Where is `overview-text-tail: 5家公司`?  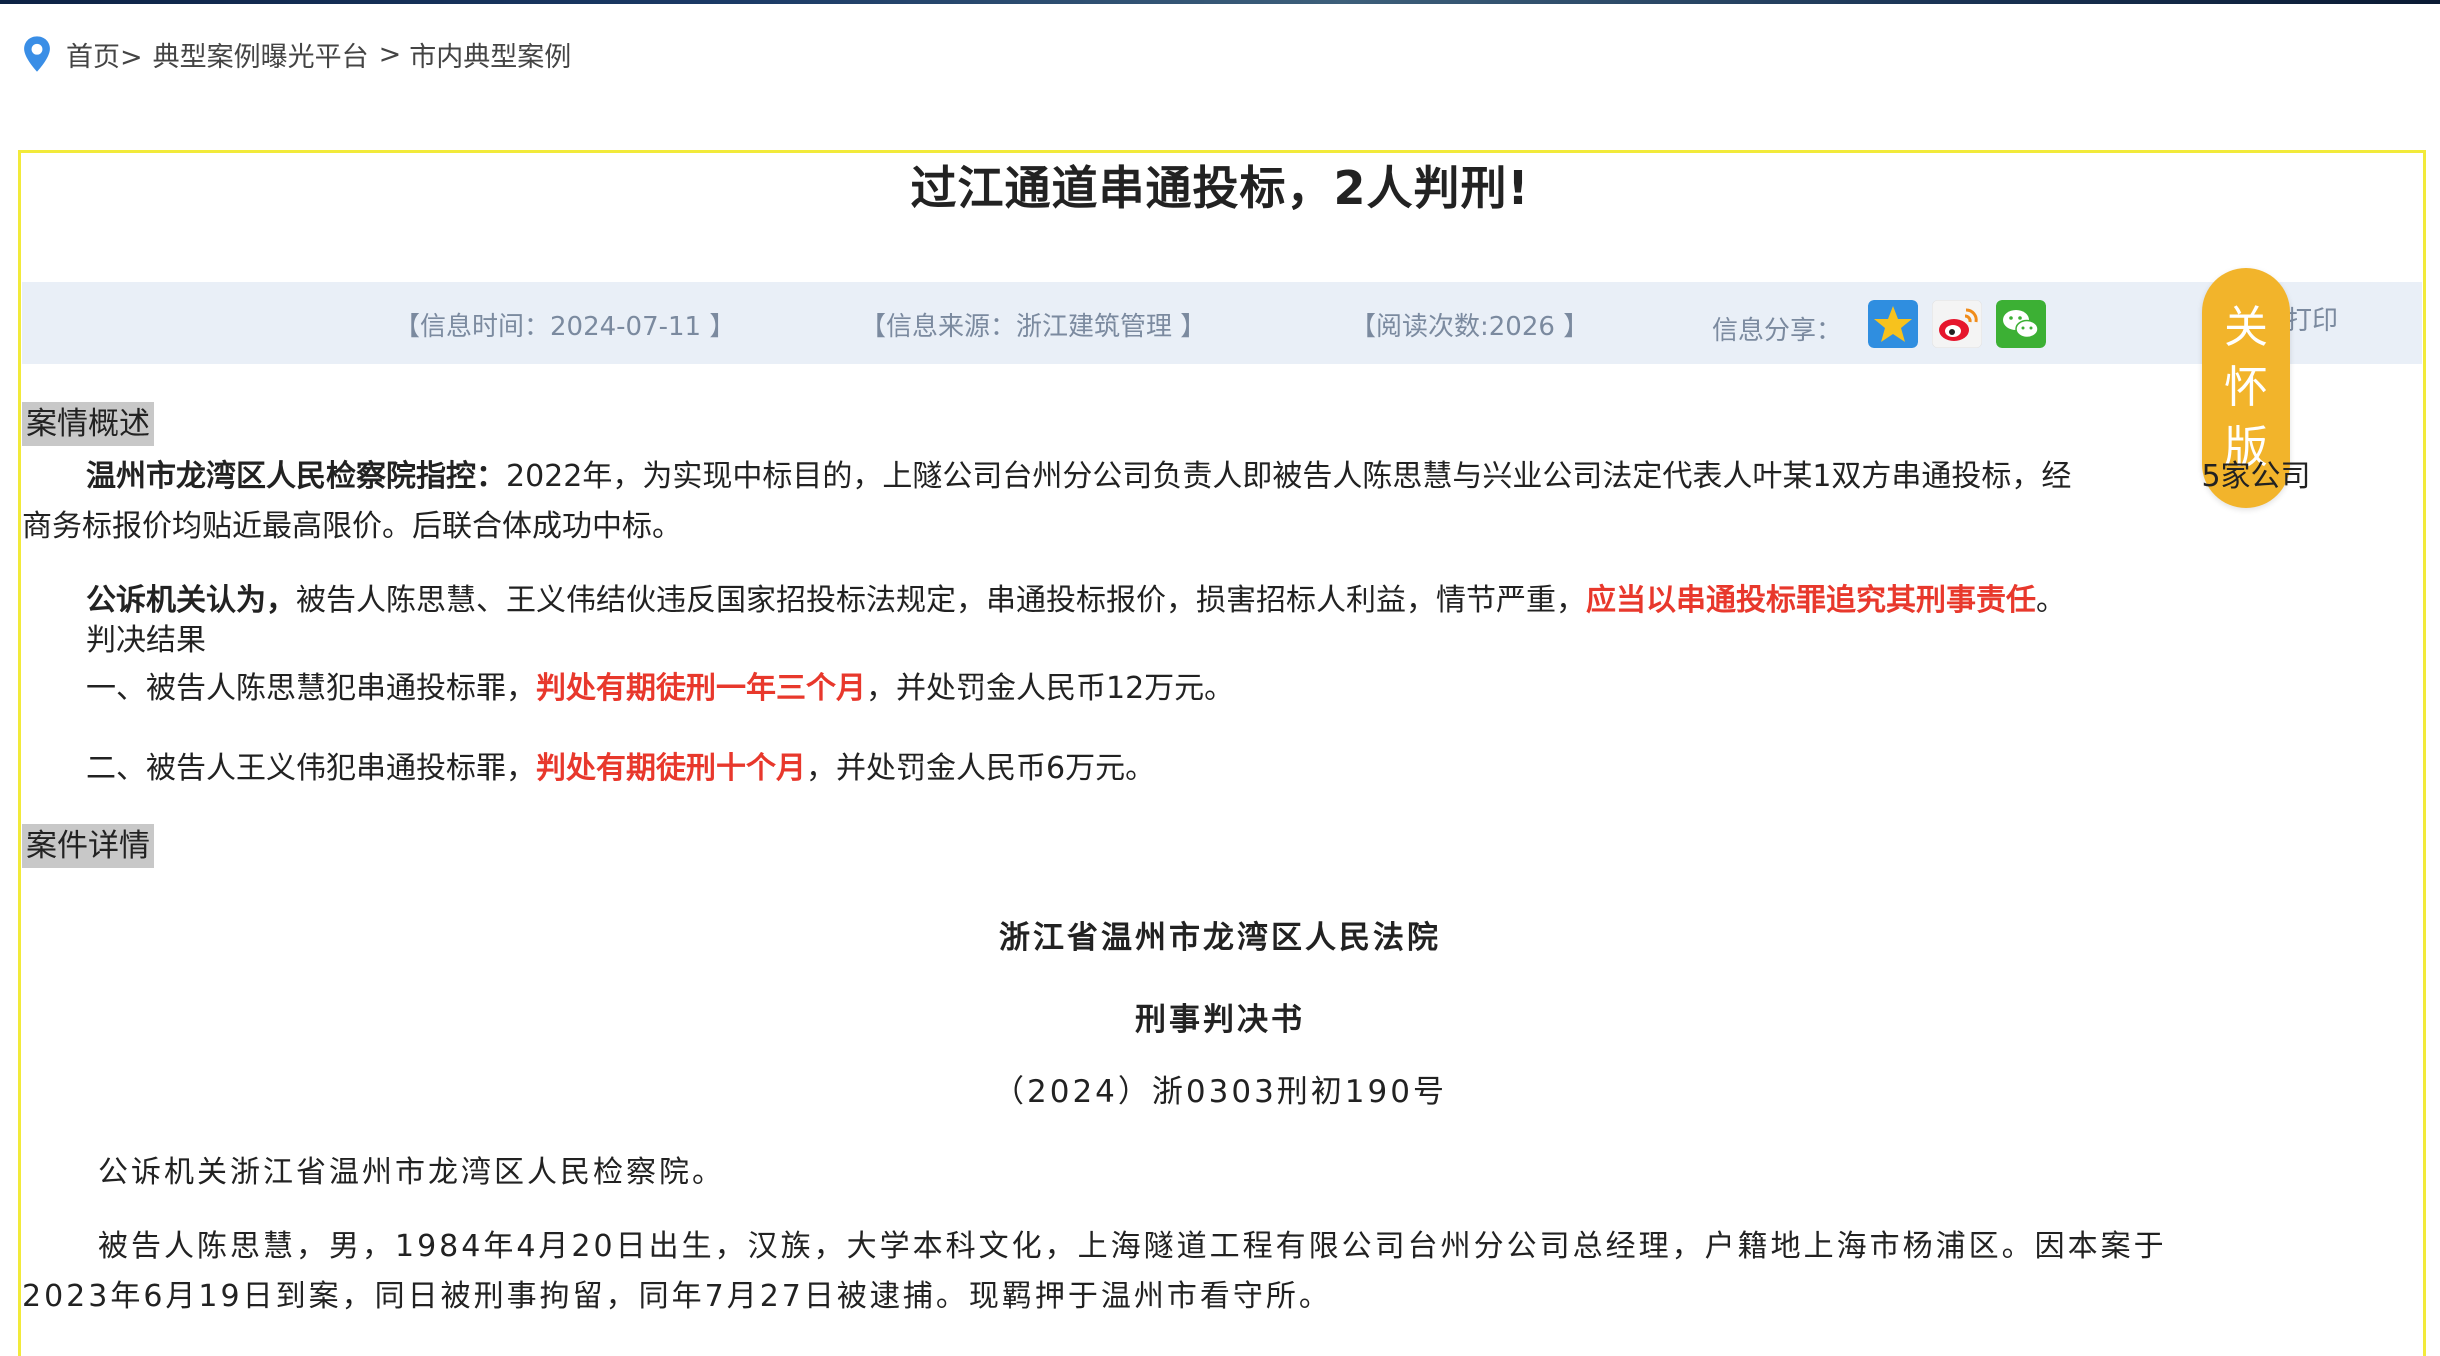 overview-text-tail: 5家公司 is located at coordinates (2256, 476).